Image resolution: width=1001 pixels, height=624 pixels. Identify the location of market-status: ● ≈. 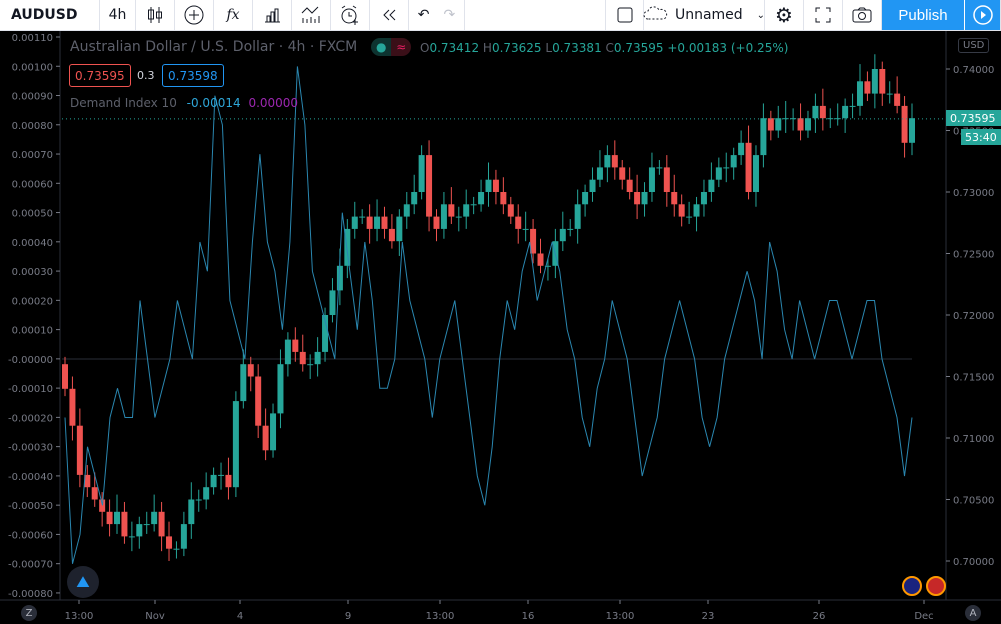
(391, 47).